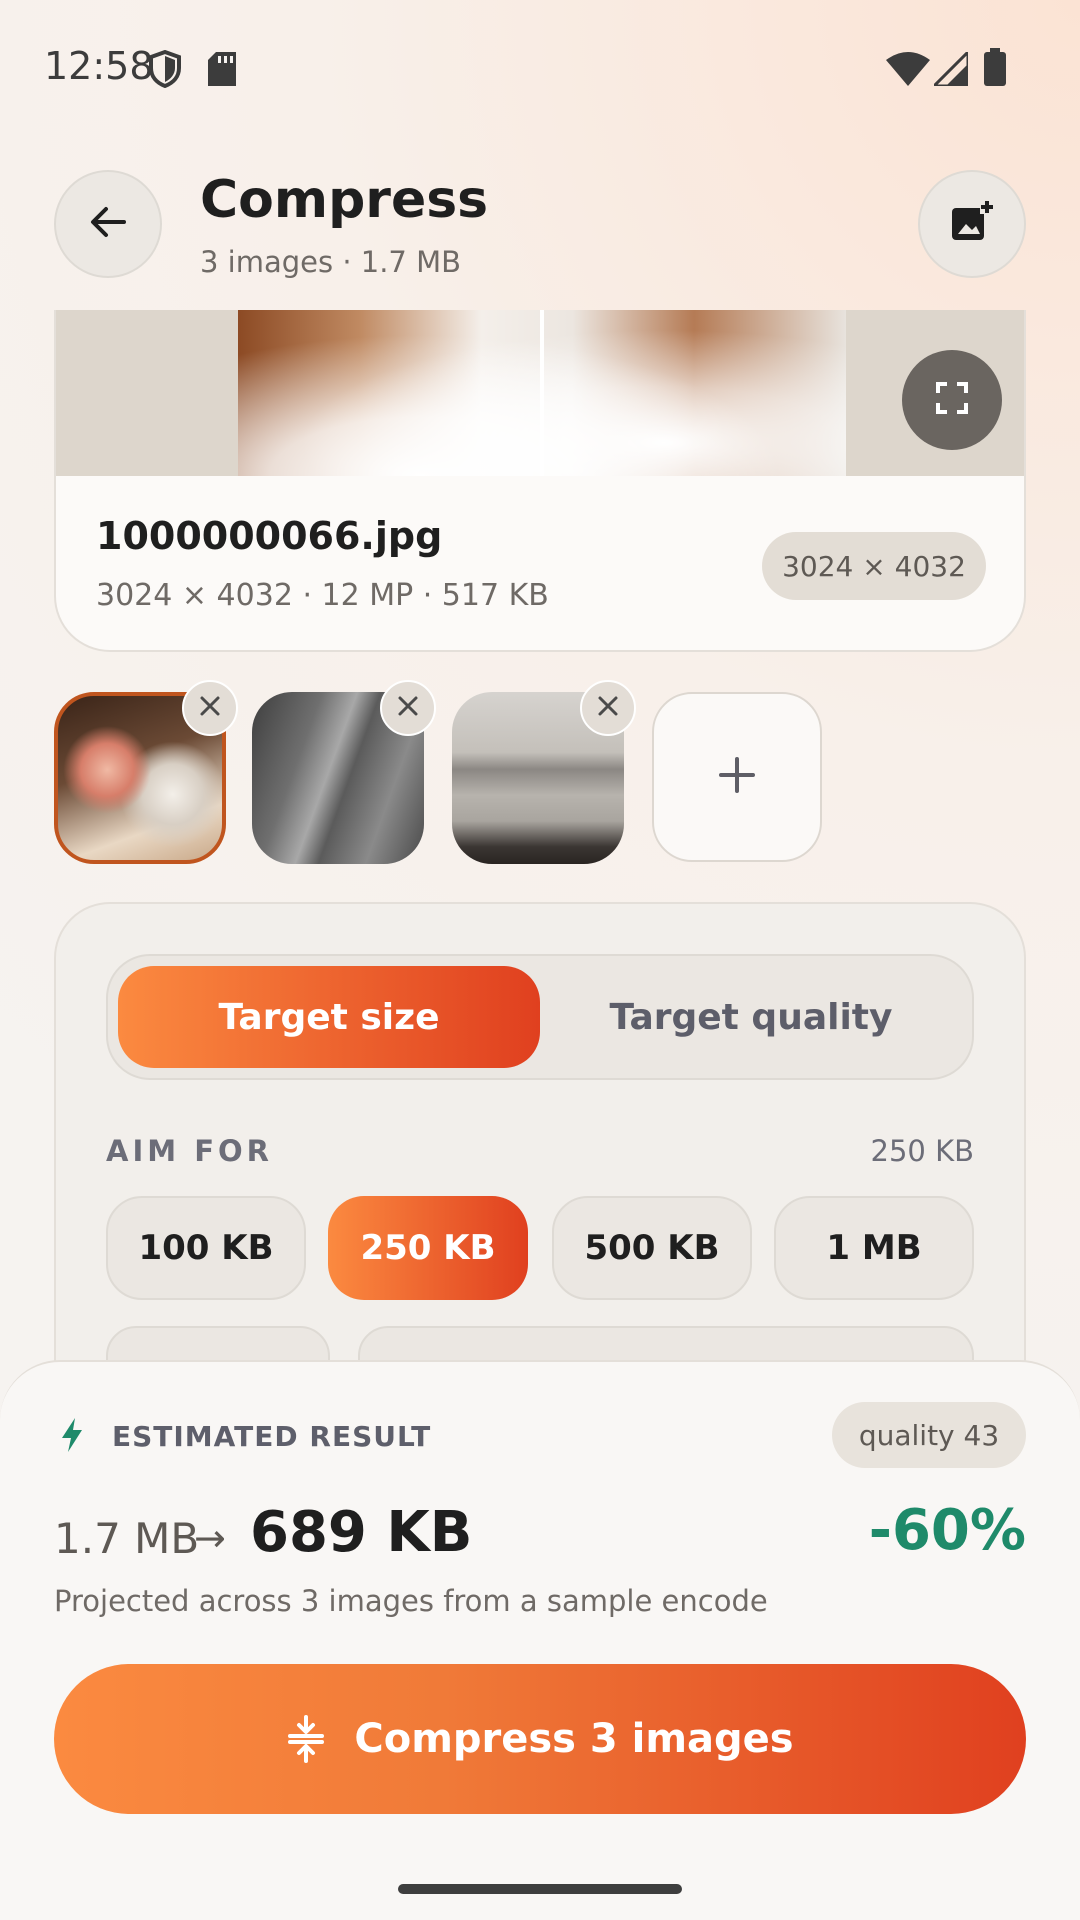 This screenshot has width=1080, height=1920. Describe the element at coordinates (344, 200) in the screenshot. I see `page-title: Compress` at that location.